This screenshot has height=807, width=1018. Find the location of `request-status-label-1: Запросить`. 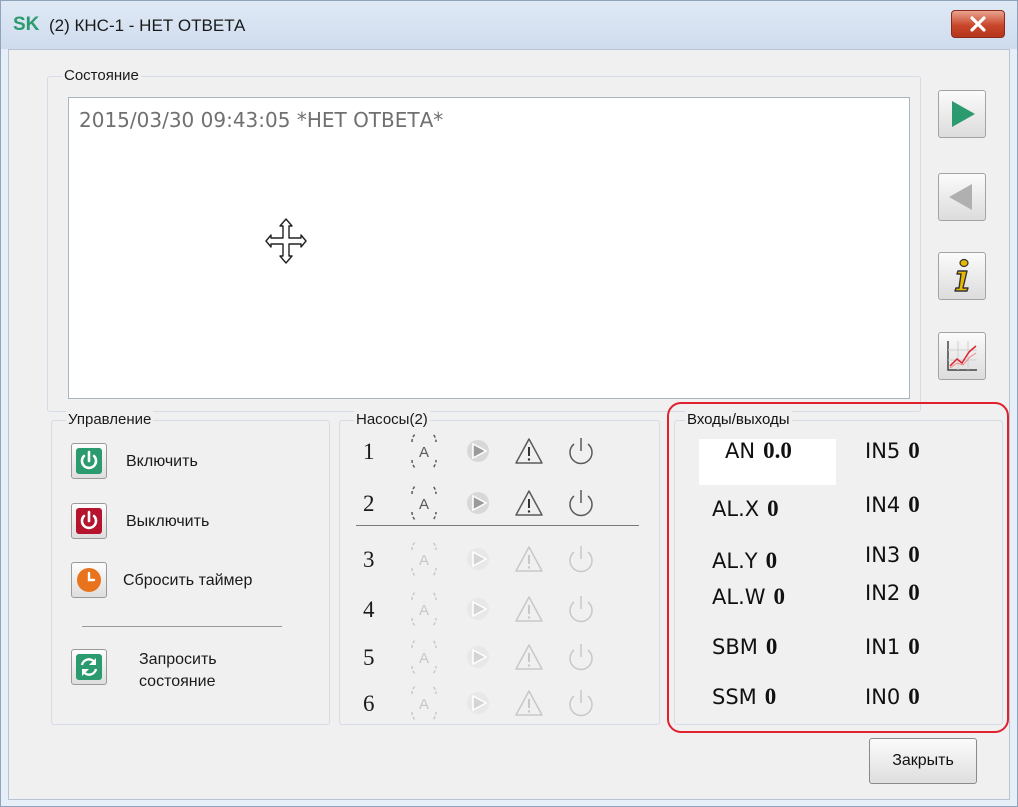

request-status-label-1: Запросить is located at coordinates (178, 659).